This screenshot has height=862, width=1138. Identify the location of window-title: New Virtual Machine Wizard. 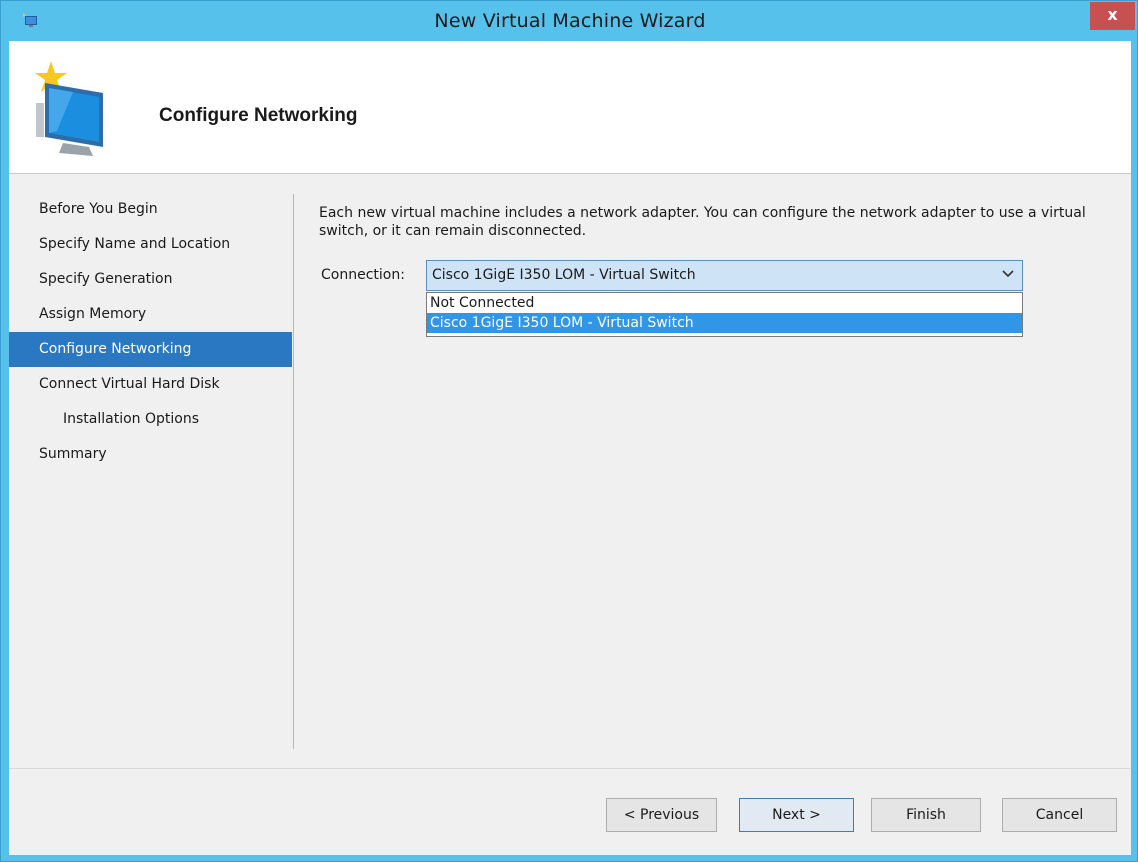
(570, 21).